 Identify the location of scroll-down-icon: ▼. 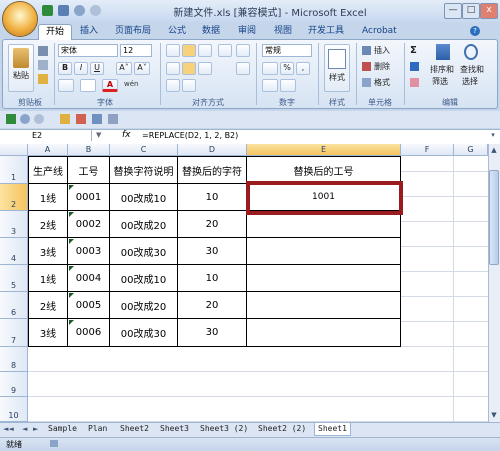
(494, 415).